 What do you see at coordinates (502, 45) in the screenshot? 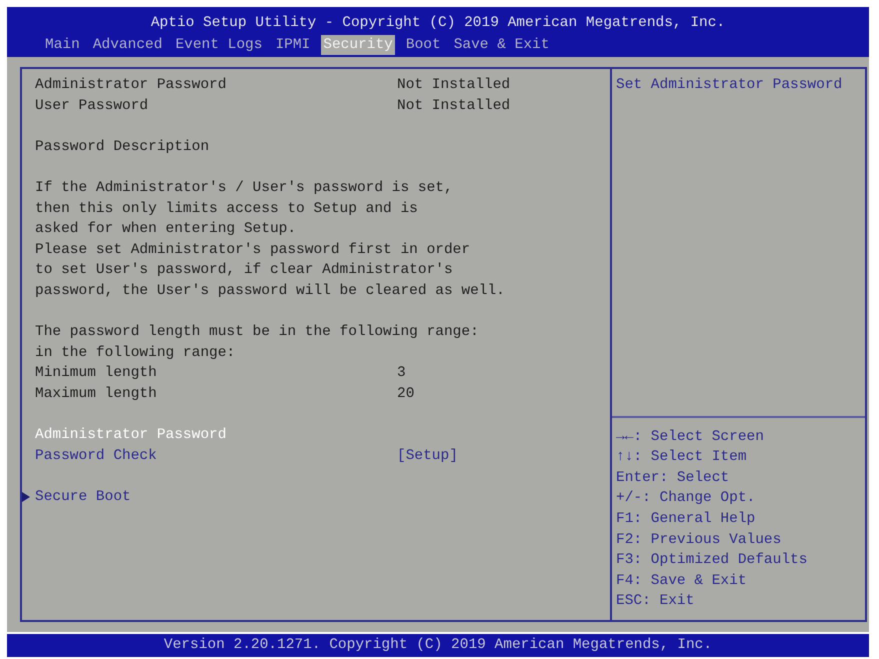
I see `menu-tab: Save & Exit` at bounding box center [502, 45].